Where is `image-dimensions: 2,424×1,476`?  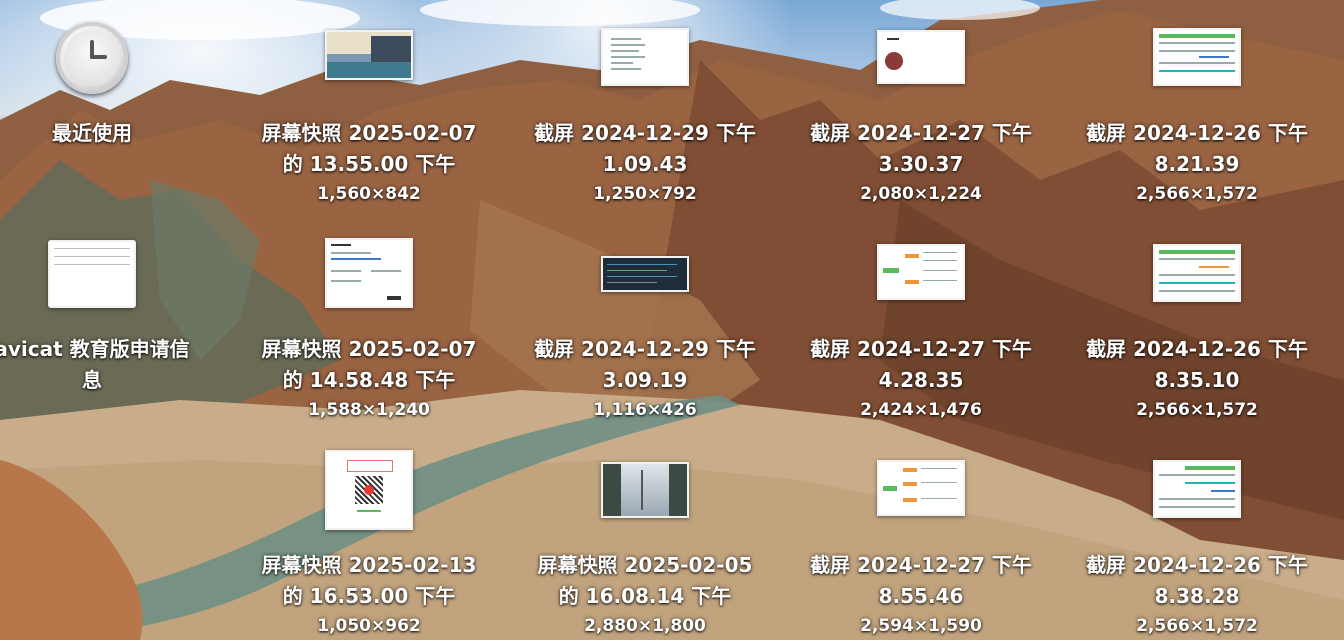 image-dimensions: 2,424×1,476 is located at coordinates (921, 410).